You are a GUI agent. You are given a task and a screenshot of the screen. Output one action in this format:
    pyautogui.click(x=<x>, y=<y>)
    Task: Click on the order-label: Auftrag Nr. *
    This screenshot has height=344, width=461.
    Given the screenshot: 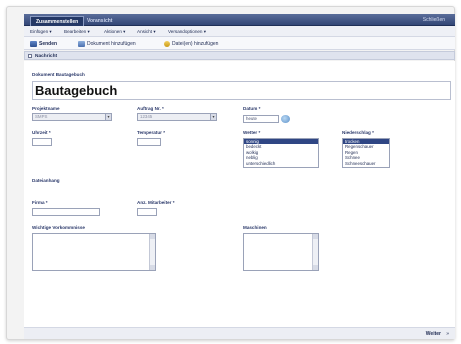 What is the action you would take?
    pyautogui.click(x=150, y=108)
    